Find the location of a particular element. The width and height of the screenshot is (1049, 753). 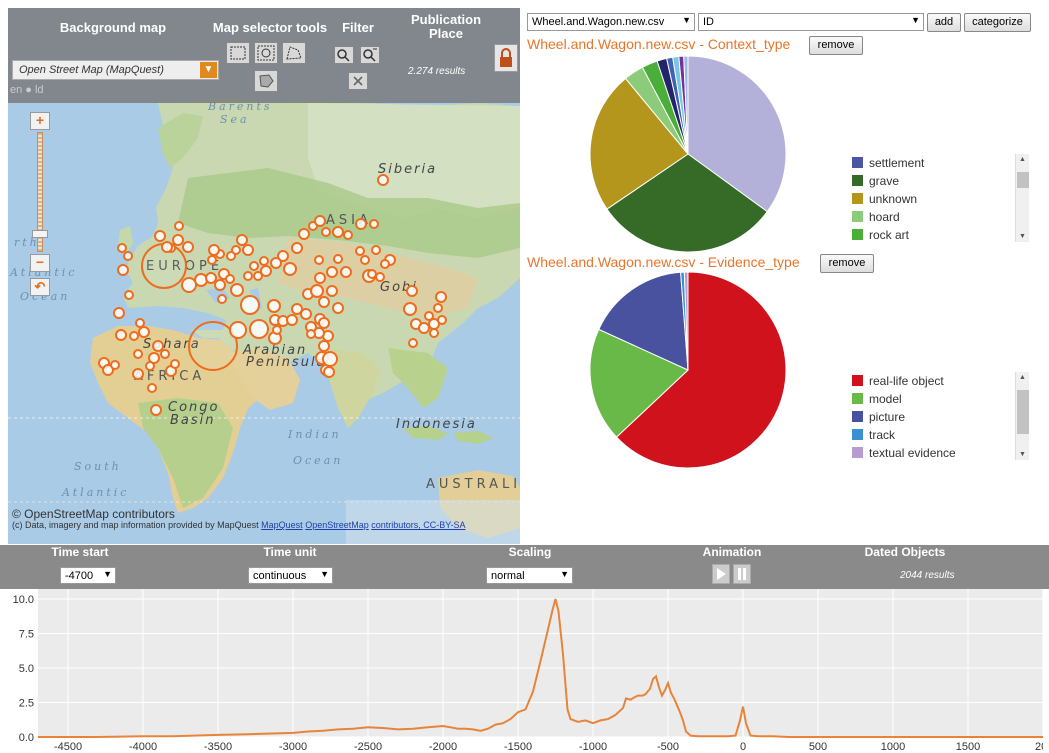

time-start-select: -4700 ▼ is located at coordinates (88, 575).